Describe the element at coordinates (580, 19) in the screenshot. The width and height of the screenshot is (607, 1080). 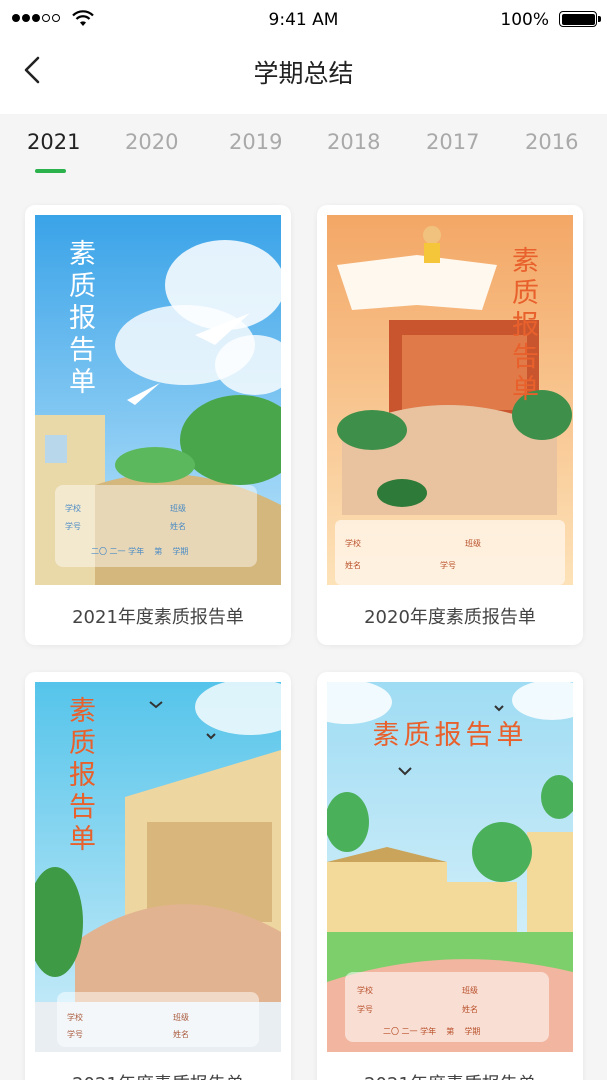
I see `battery-icon` at that location.